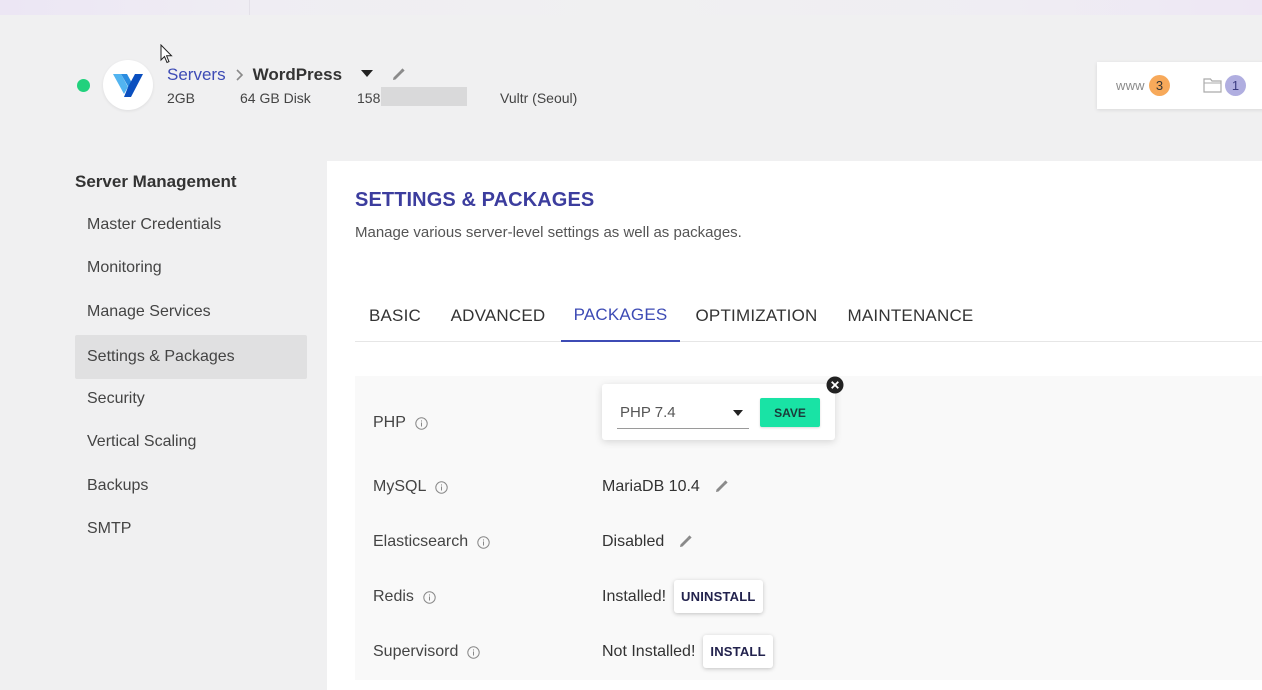  What do you see at coordinates (196, 75) in the screenshot?
I see `breadcrumb-servers-link: Servers` at bounding box center [196, 75].